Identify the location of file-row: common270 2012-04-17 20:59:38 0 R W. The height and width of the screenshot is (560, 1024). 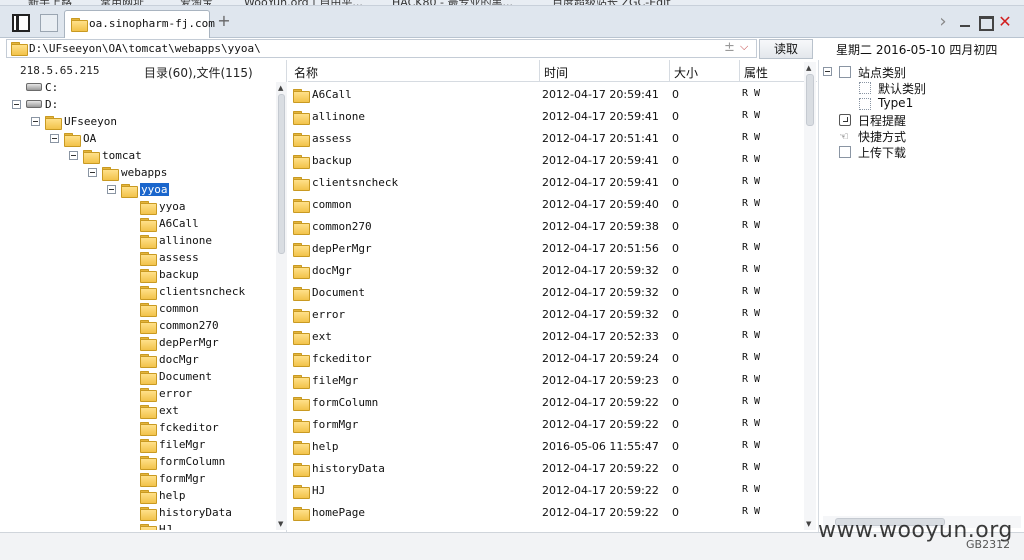
(545, 227).